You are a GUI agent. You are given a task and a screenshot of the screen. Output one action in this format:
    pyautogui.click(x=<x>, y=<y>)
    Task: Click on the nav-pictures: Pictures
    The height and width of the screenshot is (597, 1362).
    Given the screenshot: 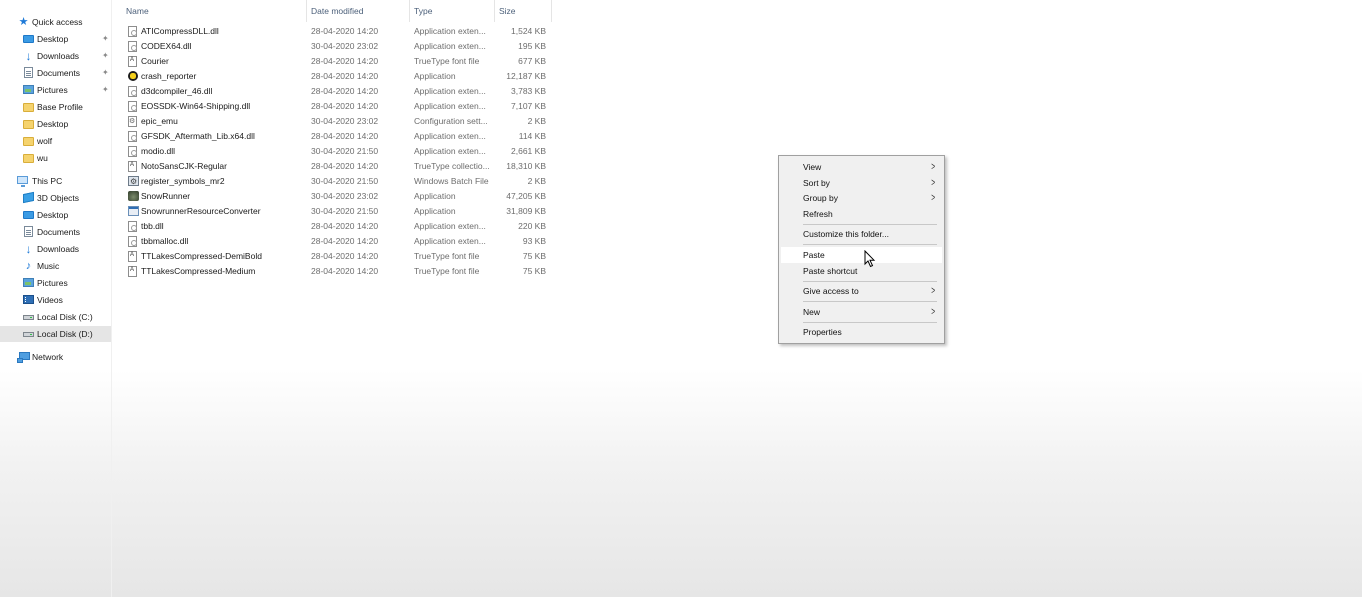 What is the action you would take?
    pyautogui.click(x=56, y=283)
    